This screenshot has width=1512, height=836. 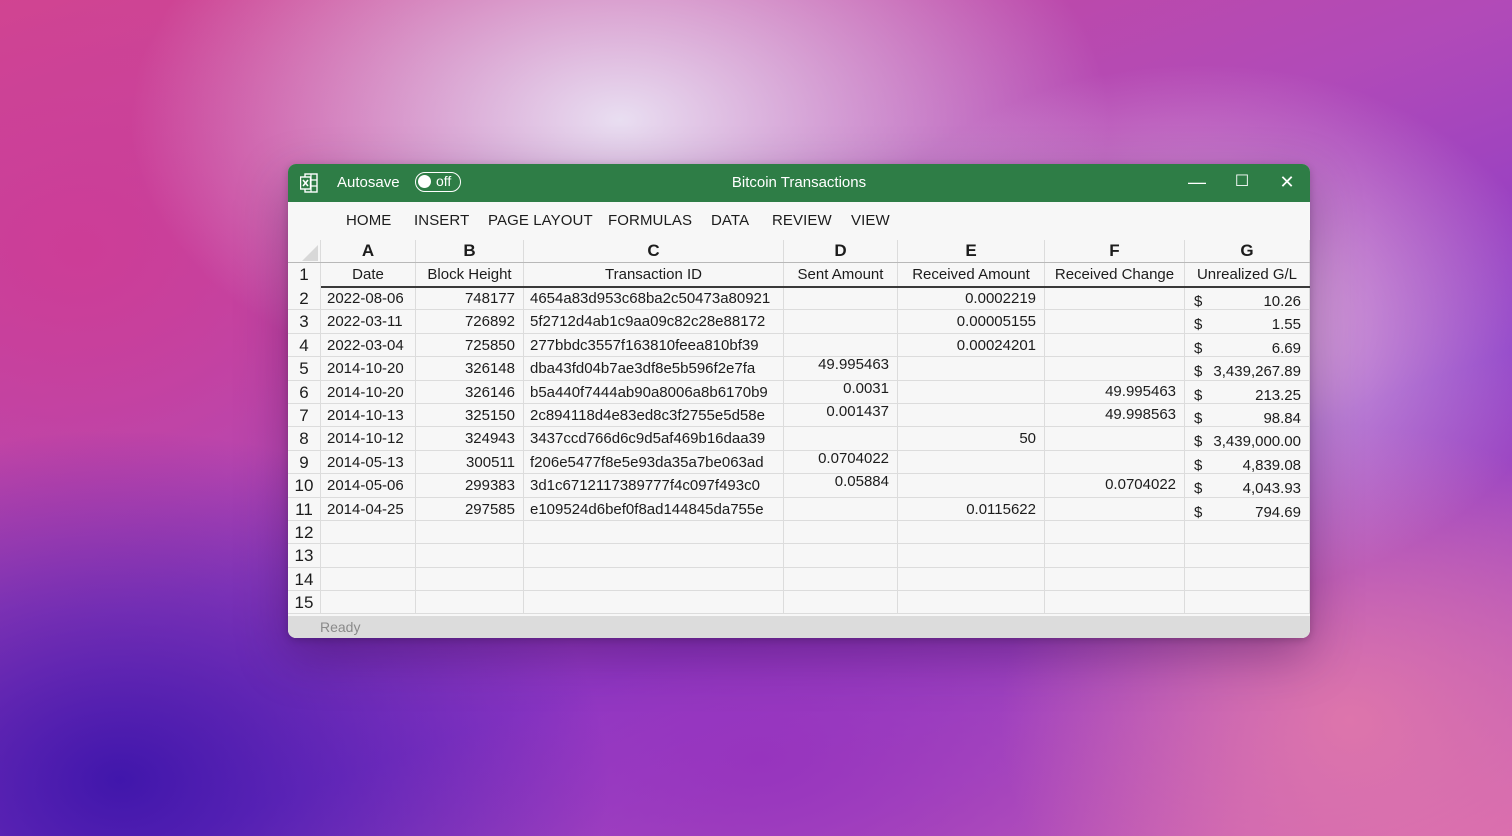 What do you see at coordinates (470, 369) in the screenshot?
I see `cell-block-height: 326148` at bounding box center [470, 369].